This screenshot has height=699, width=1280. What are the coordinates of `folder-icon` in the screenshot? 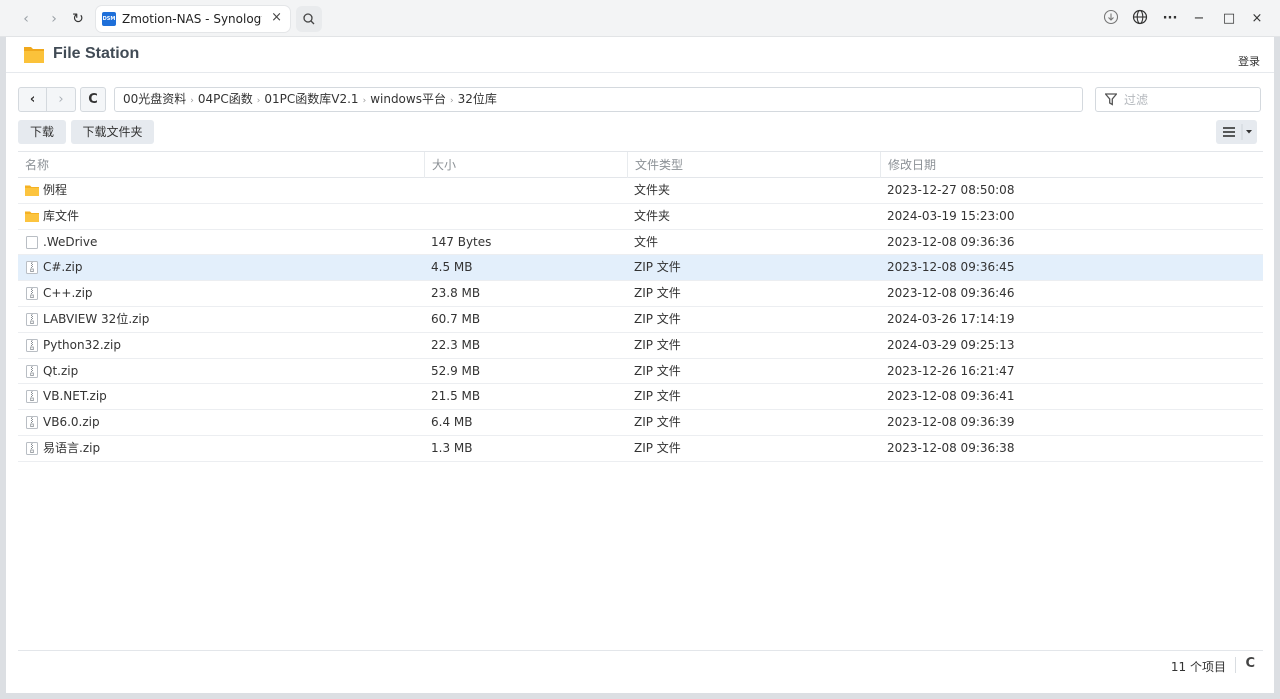 It's located at (32, 216).